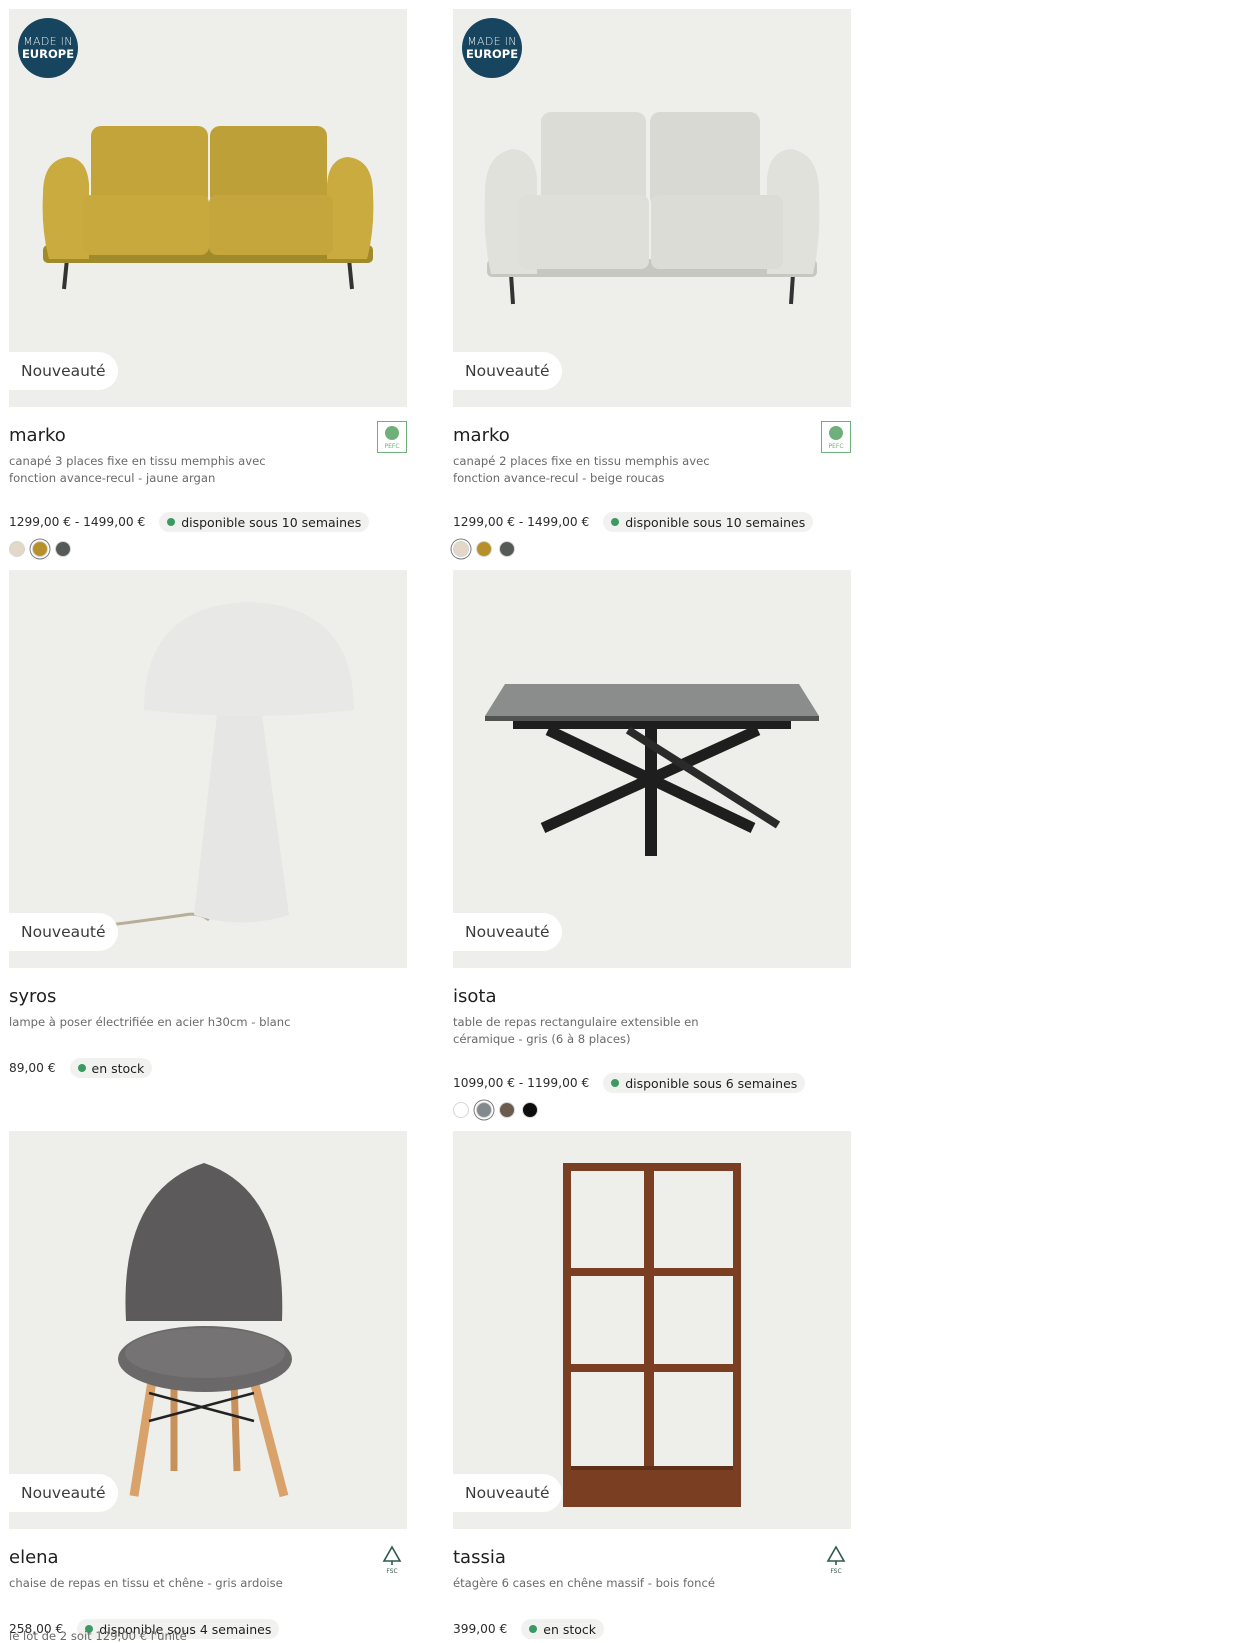 The width and height of the screenshot is (1250, 1643). I want to click on product-name: elena, so click(34, 1557).